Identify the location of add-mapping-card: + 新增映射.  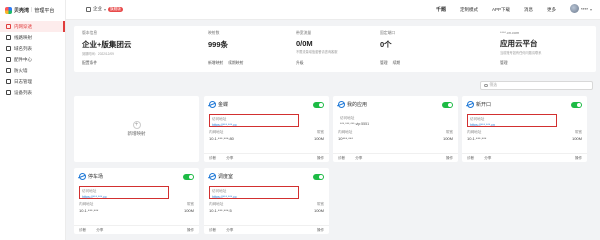
(136, 129).